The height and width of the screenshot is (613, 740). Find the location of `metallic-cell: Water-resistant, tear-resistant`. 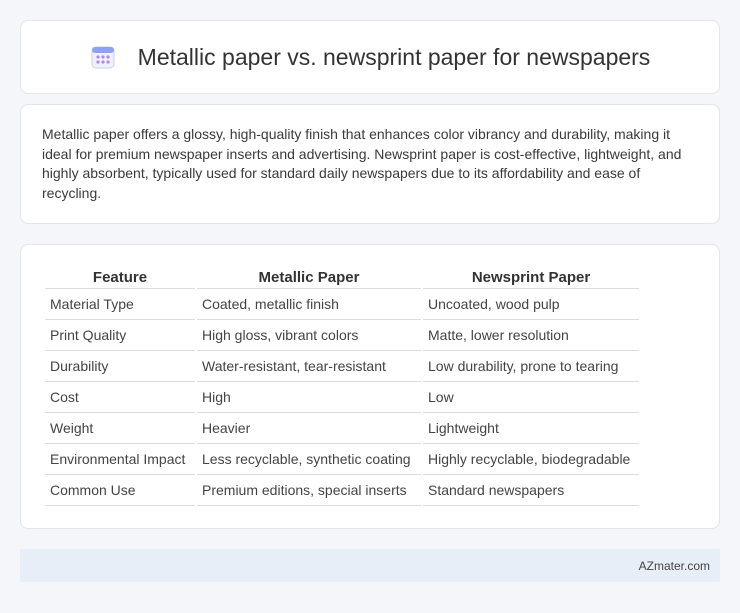

metallic-cell: Water-resistant, tear-resistant is located at coordinates (309, 366).